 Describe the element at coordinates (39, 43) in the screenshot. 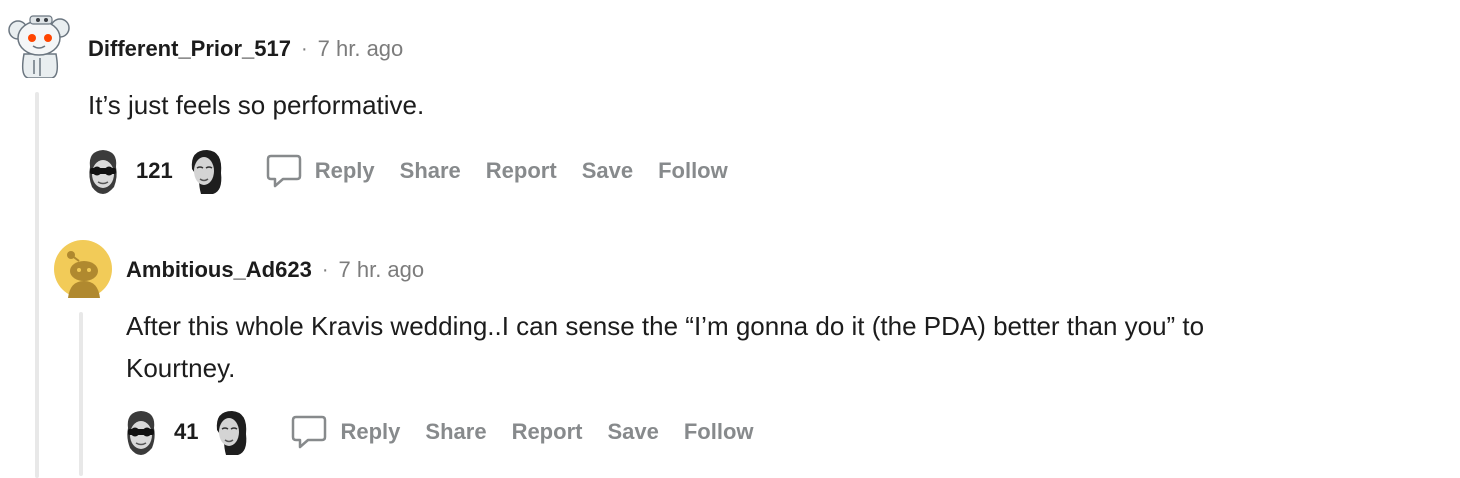

I see `snoo-avatar-icon` at that location.